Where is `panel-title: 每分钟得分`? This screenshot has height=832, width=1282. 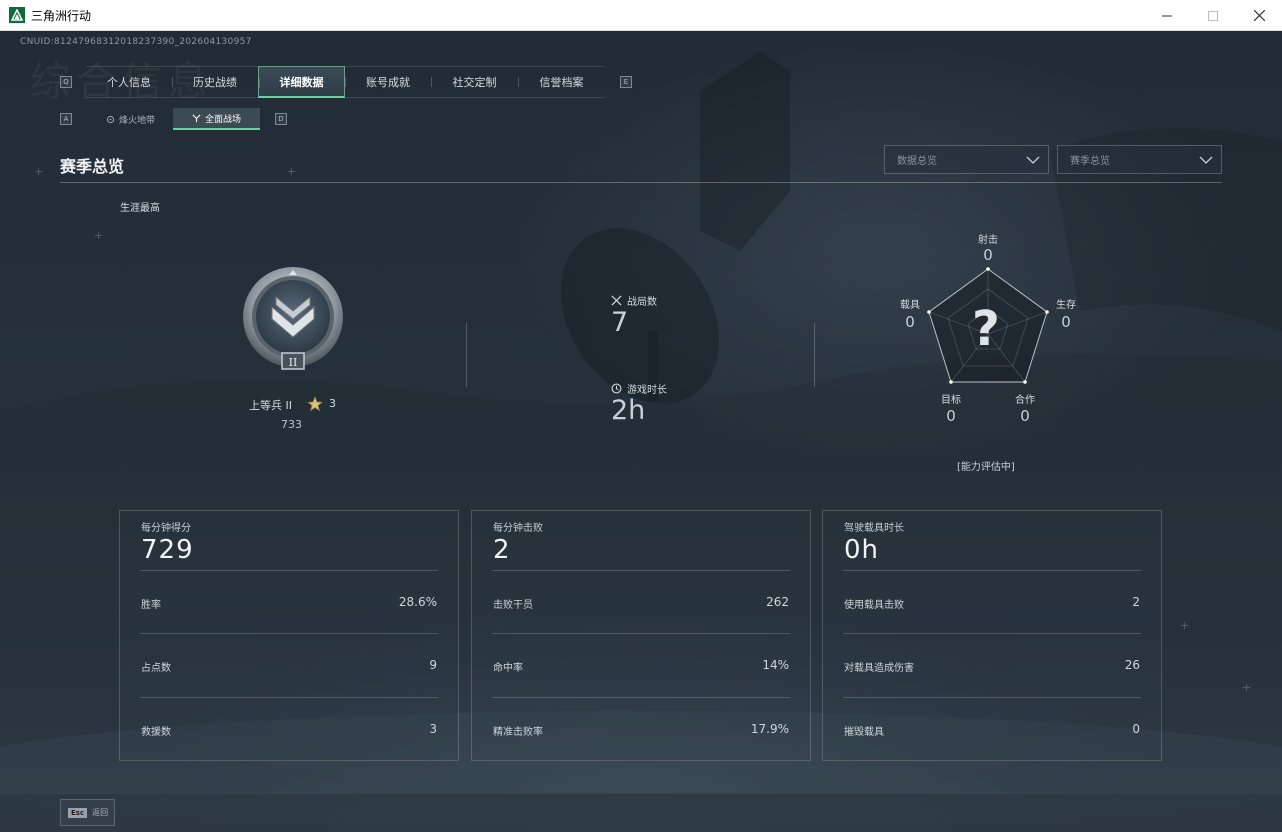 panel-title: 每分钟得分 is located at coordinates (166, 528).